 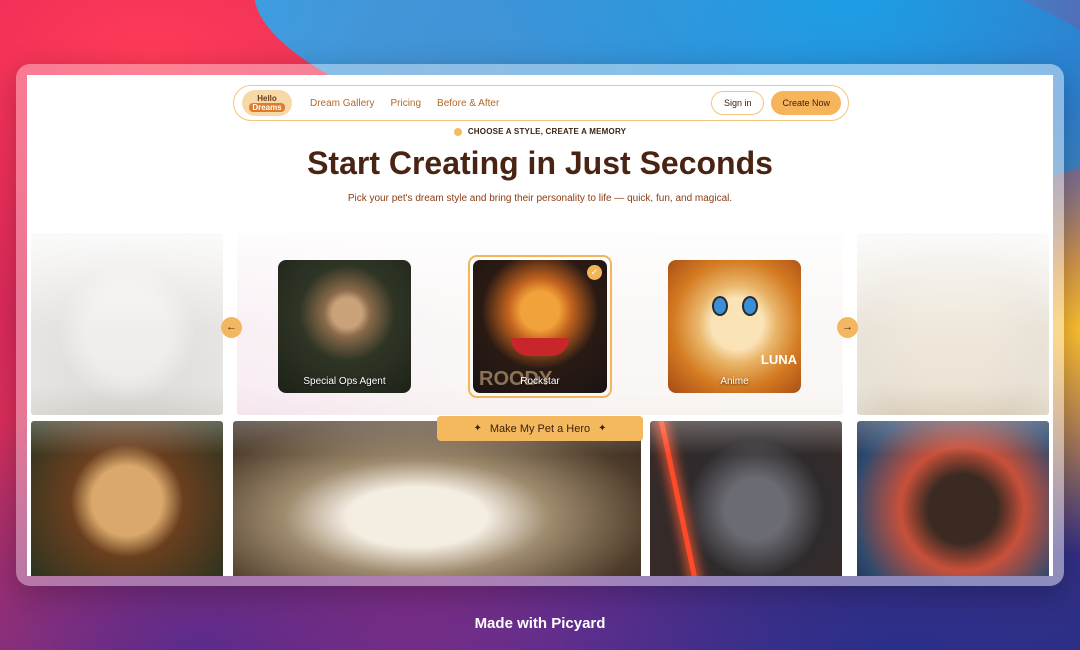 I want to click on overlay-text-luna: LUNA, so click(x=778, y=359).